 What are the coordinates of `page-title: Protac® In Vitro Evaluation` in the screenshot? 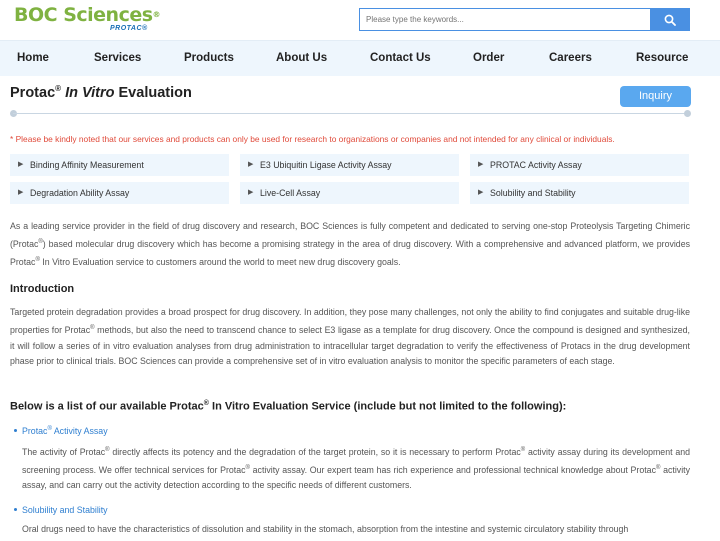 It's located at (101, 92).